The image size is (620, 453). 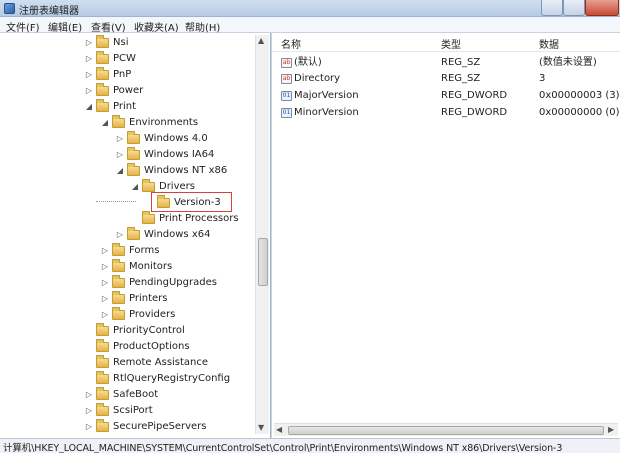 I want to click on tree-node-label: RtlQueryRegistryConfig, so click(x=172, y=378).